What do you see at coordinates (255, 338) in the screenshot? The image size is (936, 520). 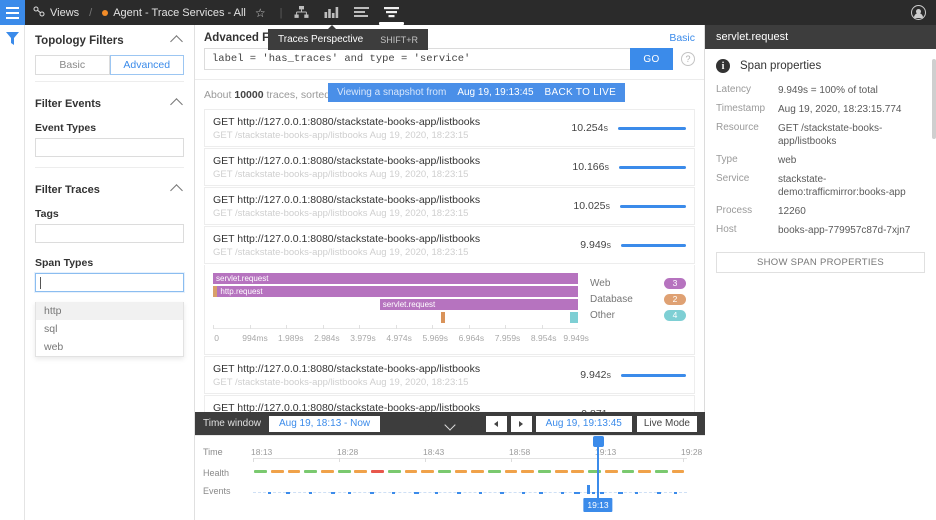 I see `axis-tick-label: 994ms` at bounding box center [255, 338].